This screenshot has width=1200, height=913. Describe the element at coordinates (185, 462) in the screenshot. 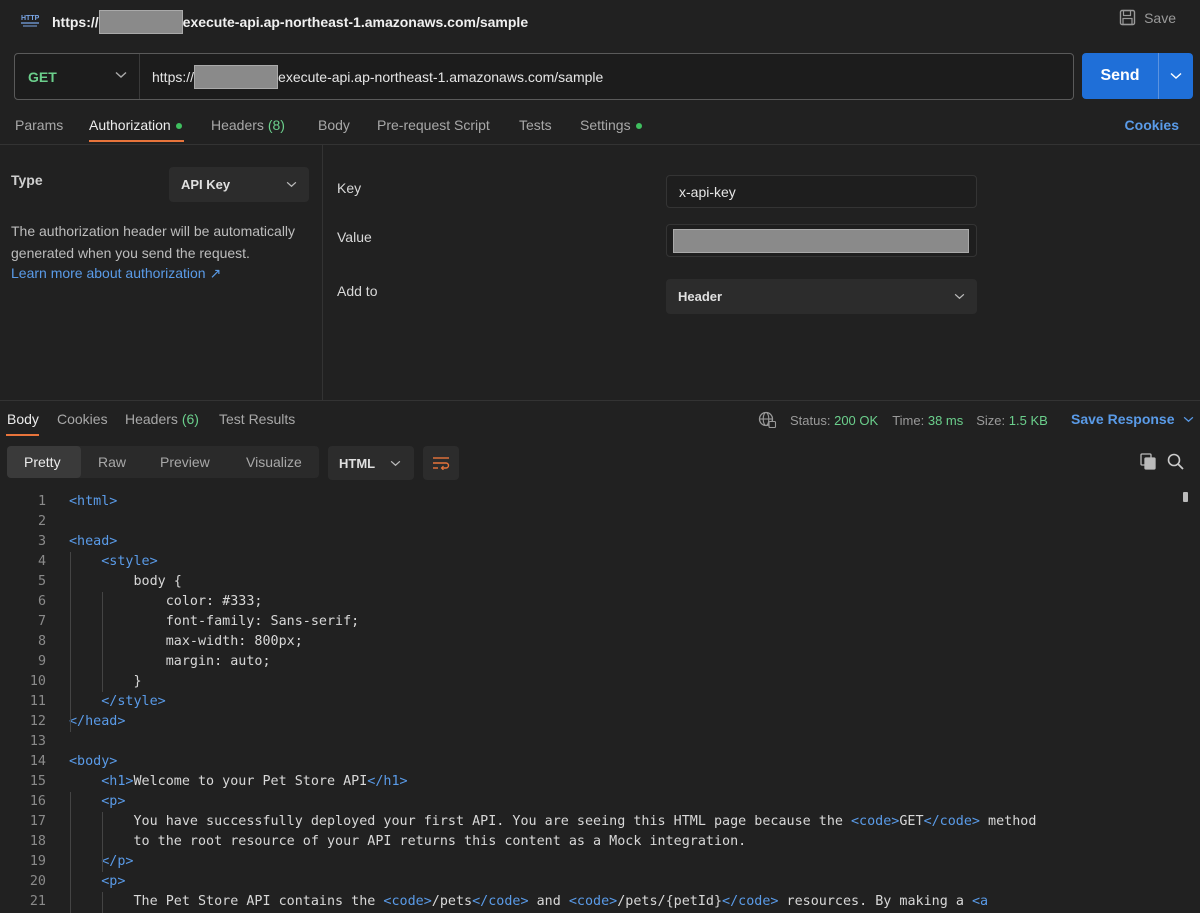

I see `view-preview: Preview` at that location.